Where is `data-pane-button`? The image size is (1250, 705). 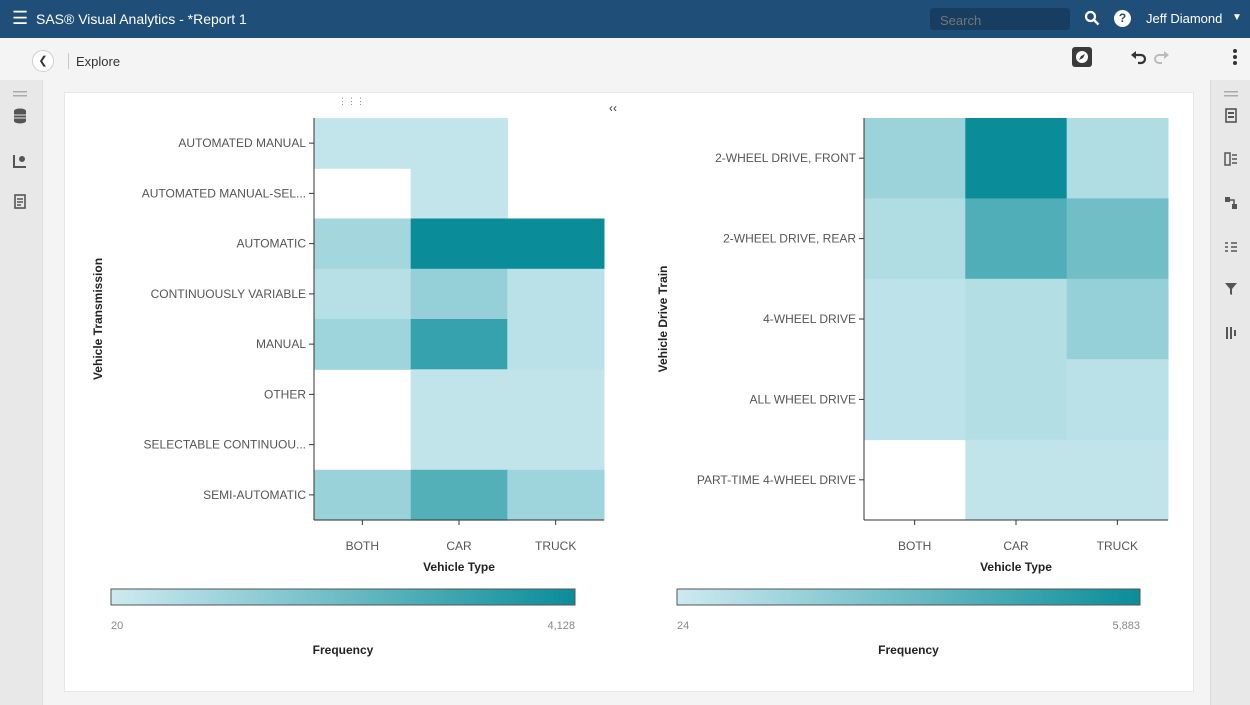
data-pane-button is located at coordinates (20, 118).